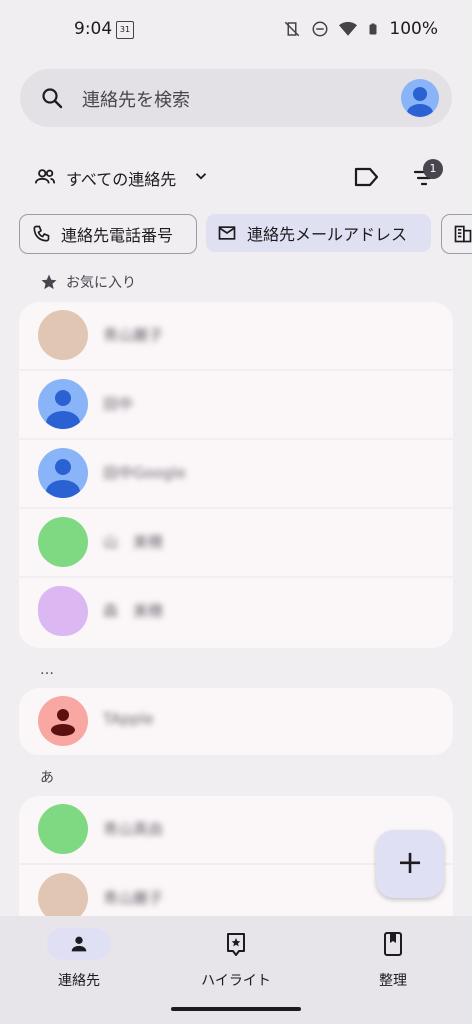 The width and height of the screenshot is (472, 1024). Describe the element at coordinates (133, 542) in the screenshot. I see `contact-name: 山 美穂` at that location.